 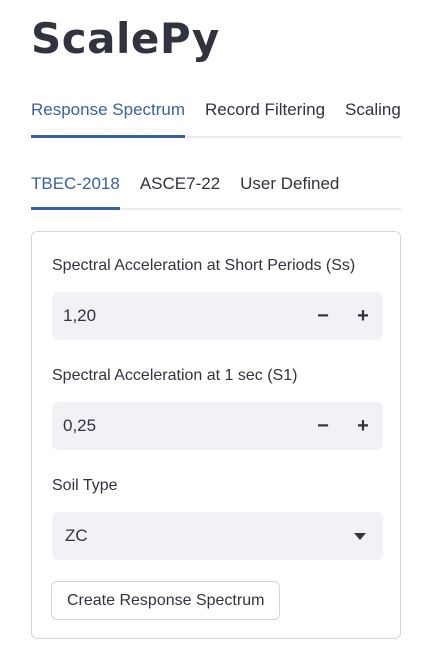 I want to click on ss-number-input: 1,20 − +, so click(x=217, y=316).